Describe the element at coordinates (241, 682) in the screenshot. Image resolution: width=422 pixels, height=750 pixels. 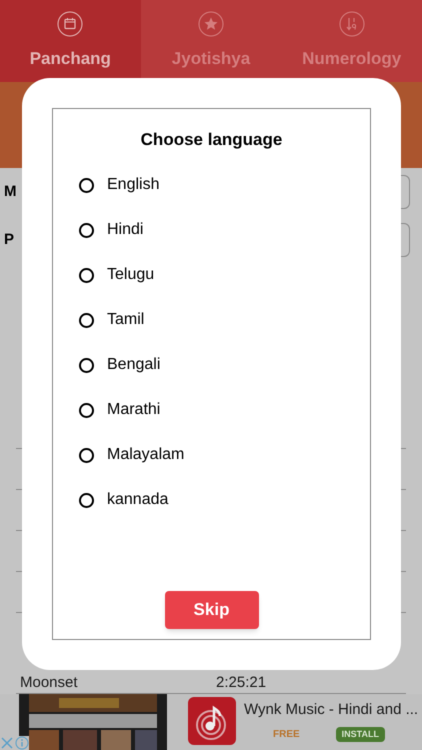
I see `row-value: 2:25:21` at that location.